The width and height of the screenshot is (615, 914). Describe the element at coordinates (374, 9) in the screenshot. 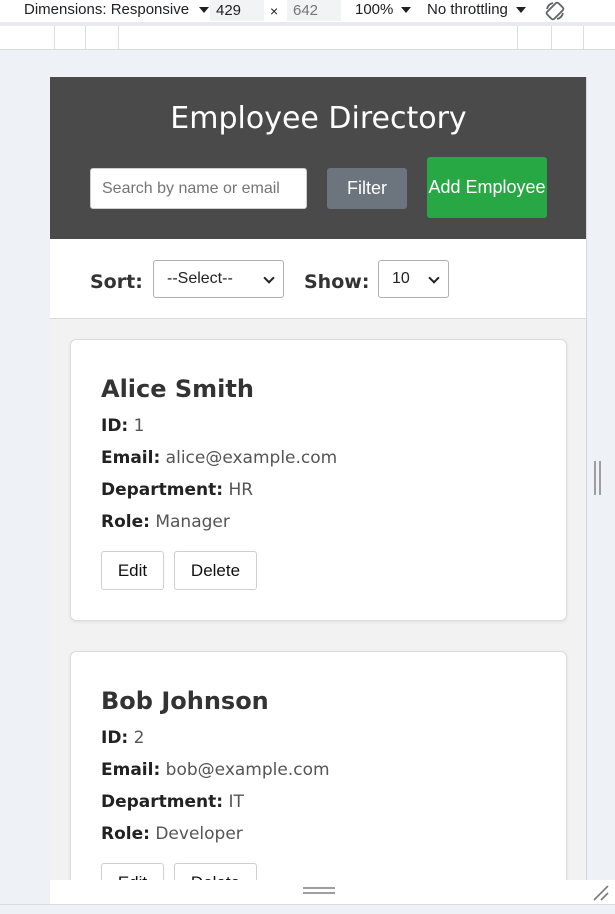

I see `zoom-value: 100%` at that location.